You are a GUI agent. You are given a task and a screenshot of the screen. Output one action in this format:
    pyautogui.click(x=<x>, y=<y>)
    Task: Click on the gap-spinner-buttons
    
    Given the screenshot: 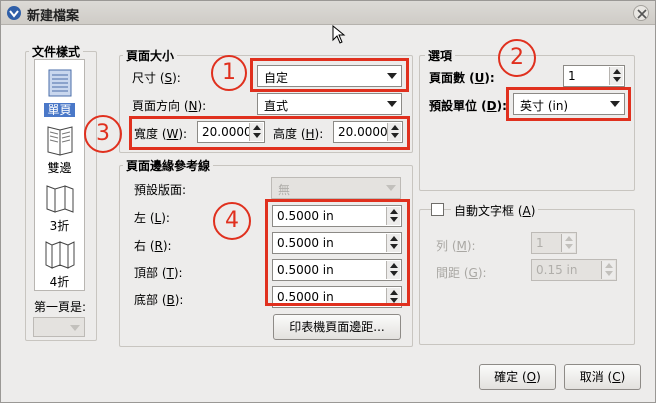 What is the action you would take?
    pyautogui.click(x=608, y=270)
    